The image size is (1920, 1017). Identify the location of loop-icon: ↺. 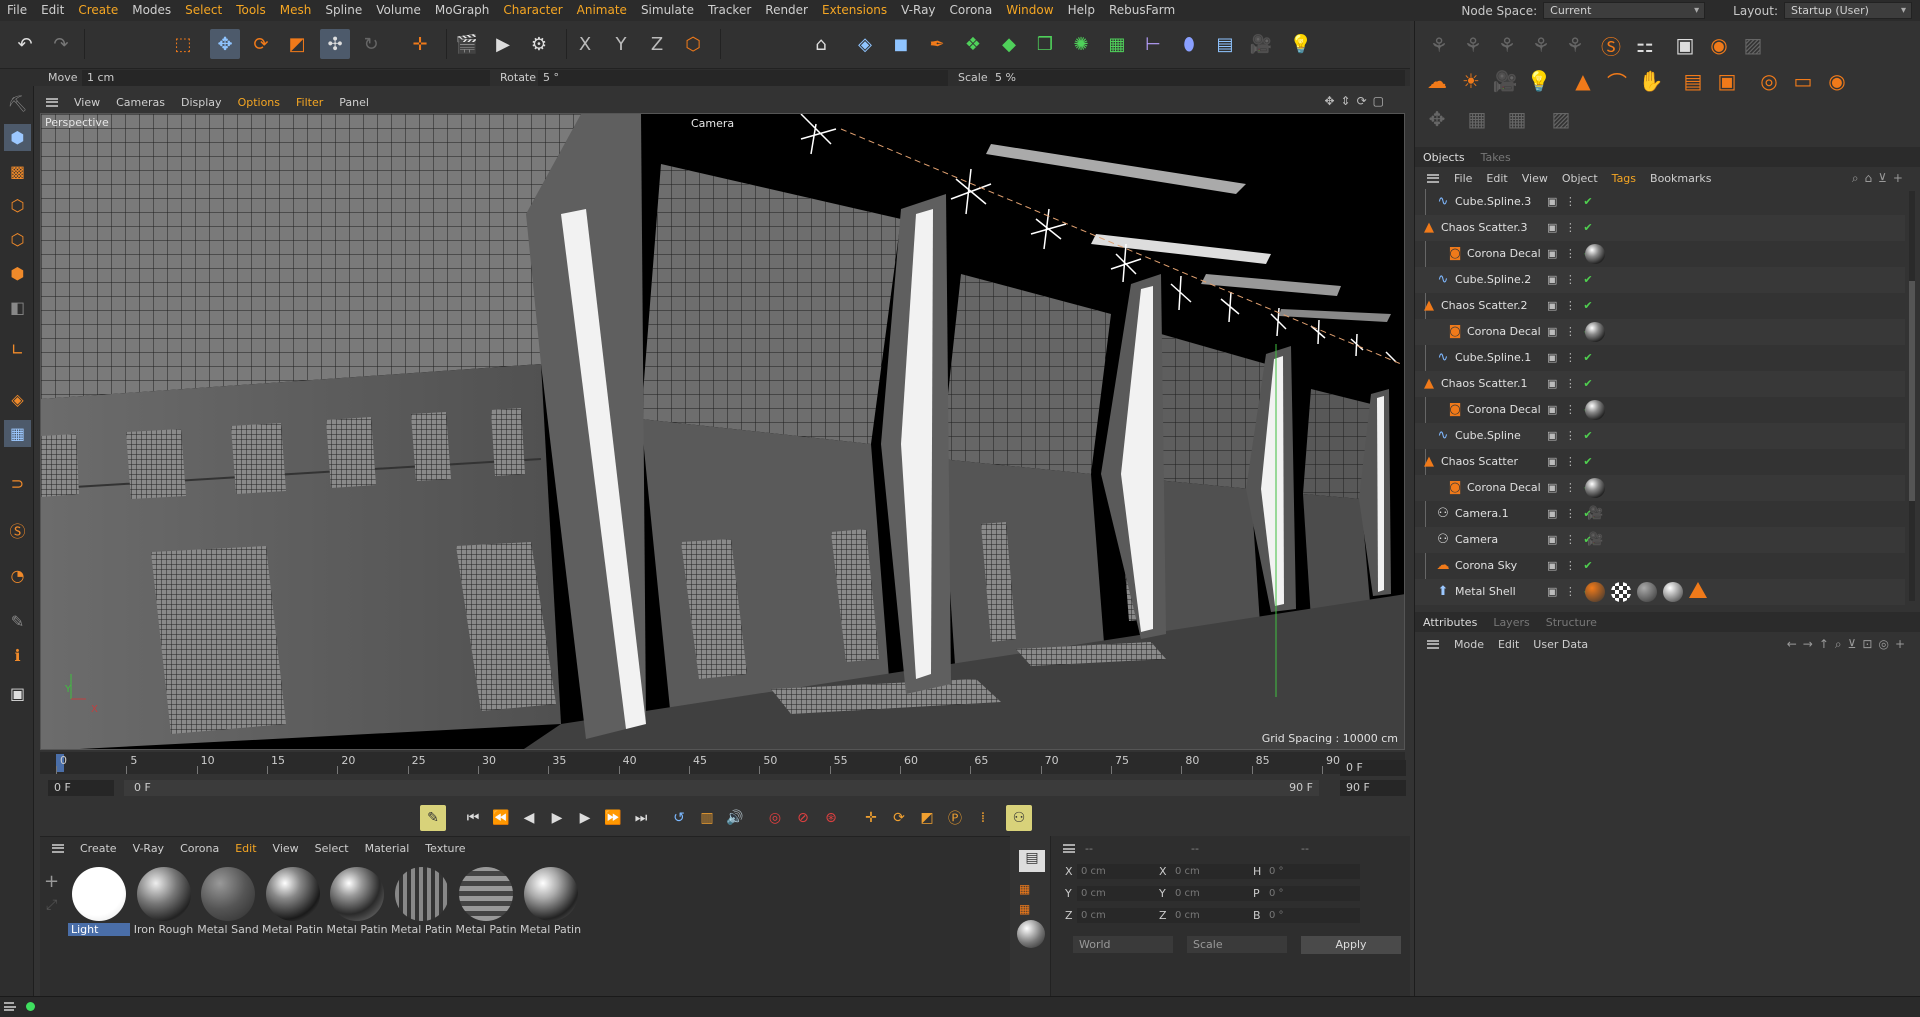
(679, 818).